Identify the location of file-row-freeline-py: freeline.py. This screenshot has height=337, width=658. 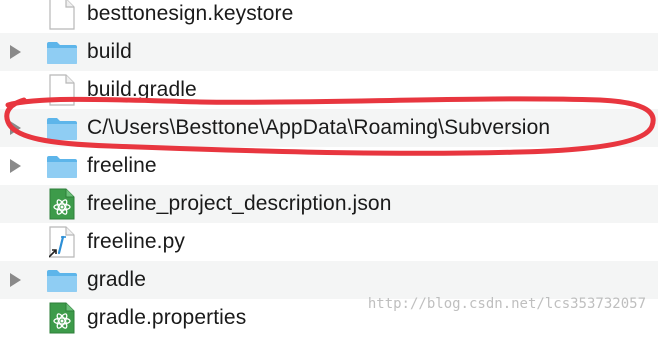
(329, 242).